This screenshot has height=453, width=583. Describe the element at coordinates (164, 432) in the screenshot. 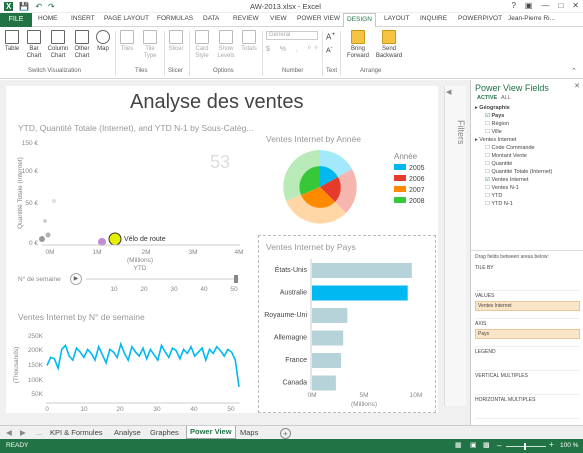

I see `sheet-tab: Graphes` at that location.